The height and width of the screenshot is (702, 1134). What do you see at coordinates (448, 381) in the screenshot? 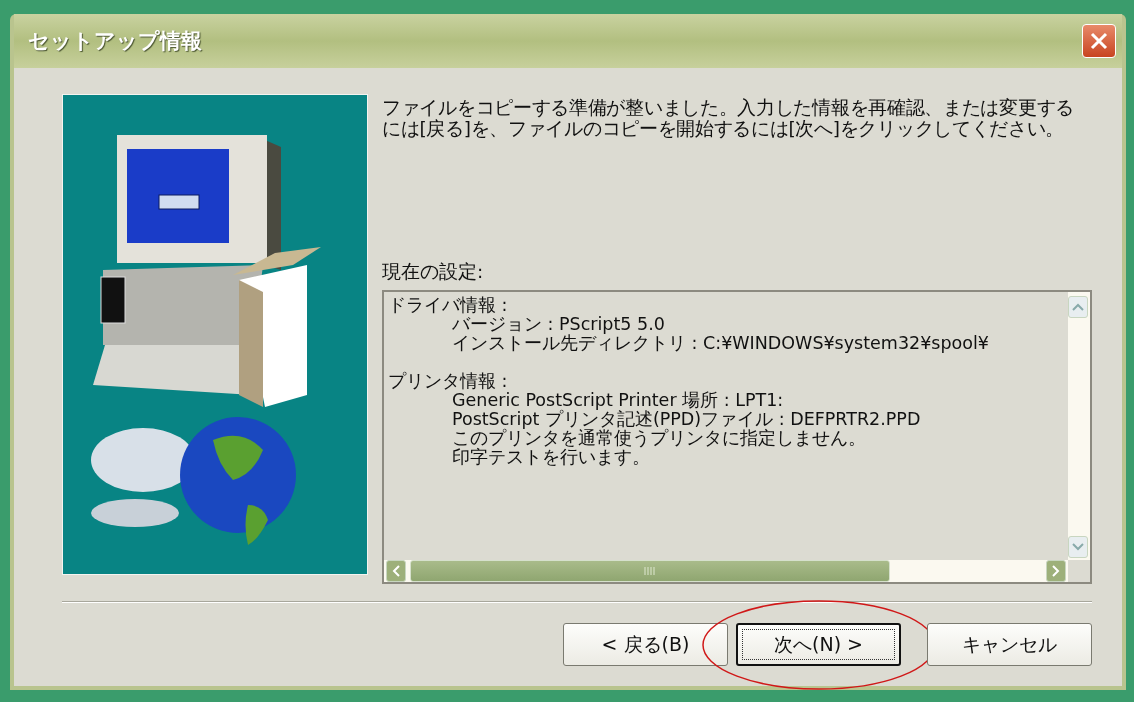
I see `section-heading: プリンタ情報 :` at bounding box center [448, 381].